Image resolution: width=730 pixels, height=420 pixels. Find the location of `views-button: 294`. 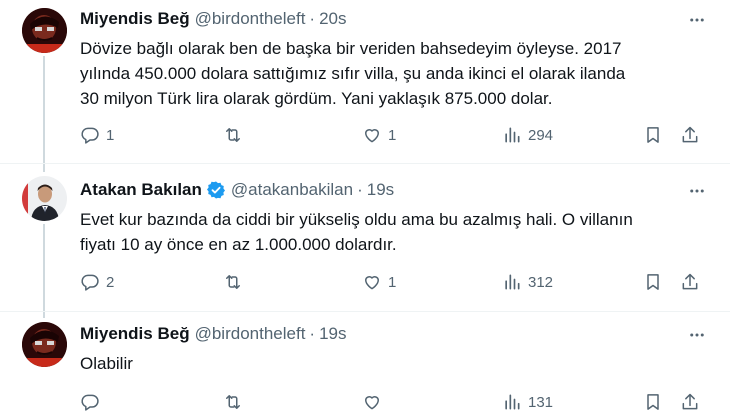

views-button: 294 is located at coordinates (527, 135).